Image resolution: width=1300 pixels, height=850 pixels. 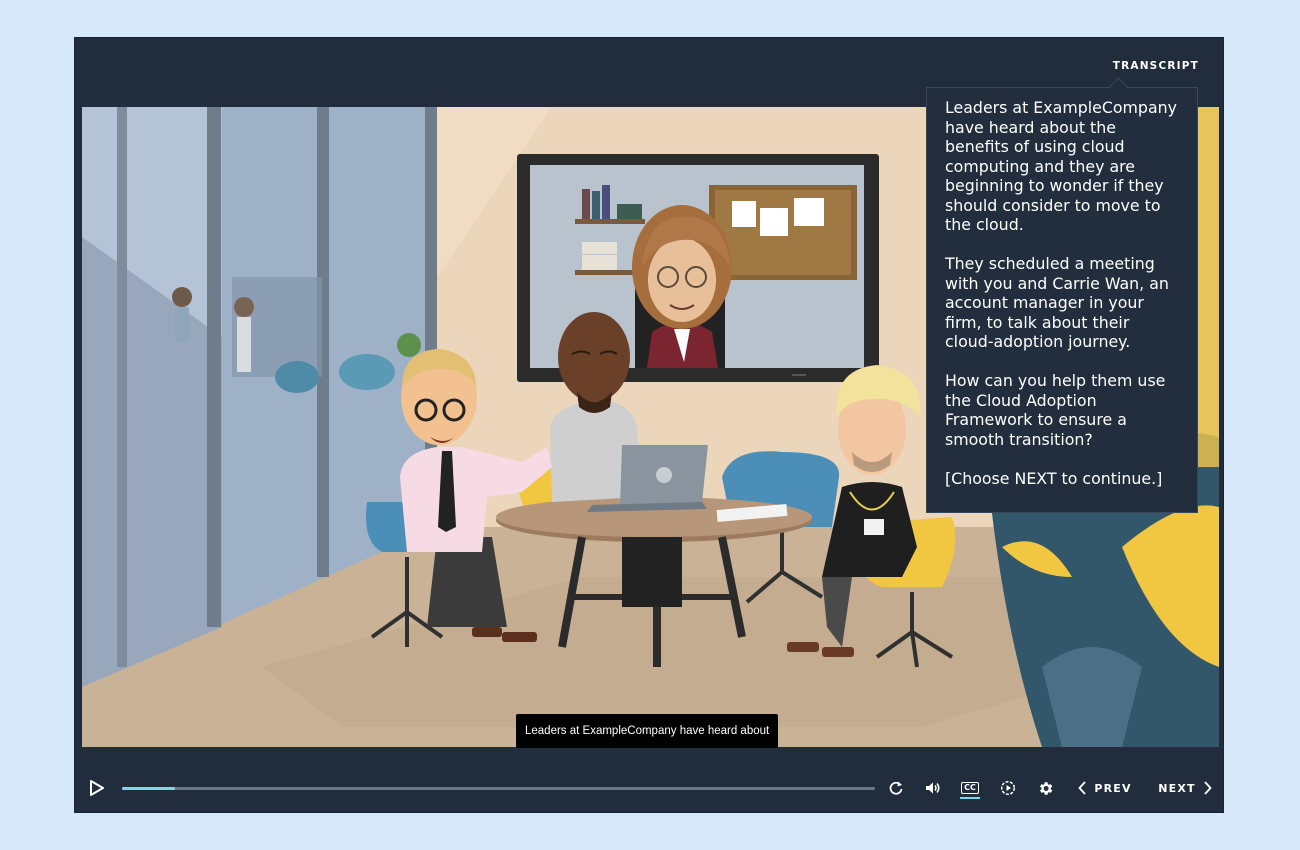 I want to click on volume-icon, so click(x=933, y=788).